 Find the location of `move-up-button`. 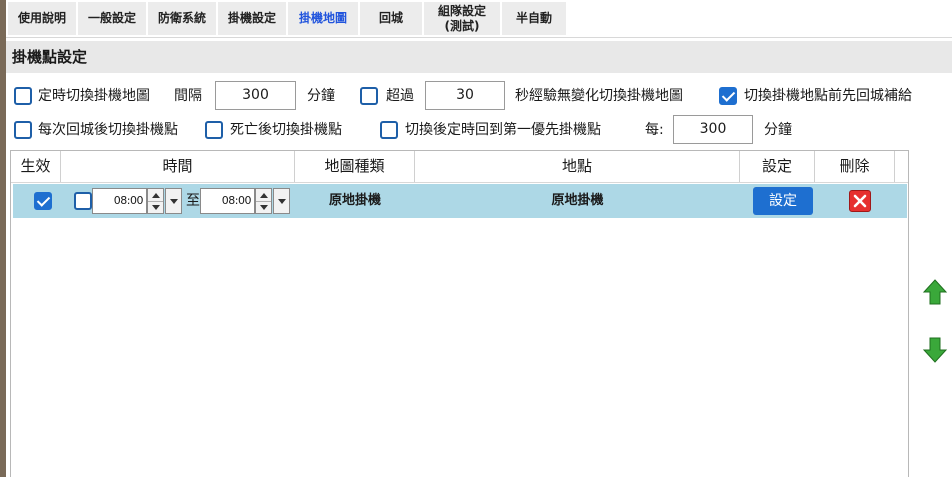

move-up-button is located at coordinates (935, 292).